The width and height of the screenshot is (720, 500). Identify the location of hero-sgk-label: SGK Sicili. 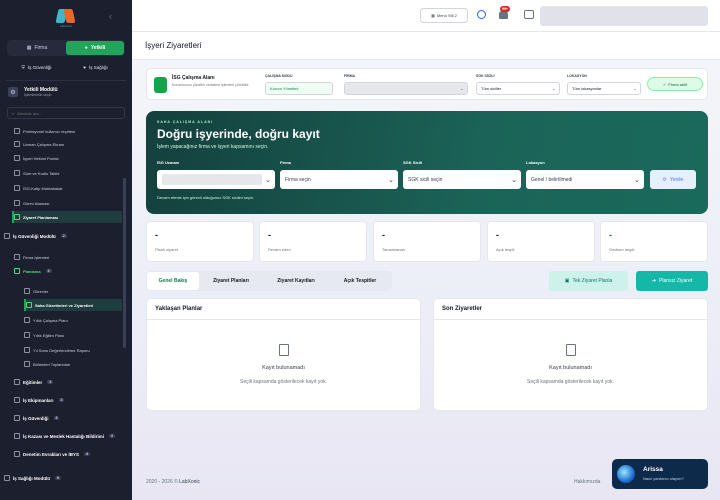
(413, 162).